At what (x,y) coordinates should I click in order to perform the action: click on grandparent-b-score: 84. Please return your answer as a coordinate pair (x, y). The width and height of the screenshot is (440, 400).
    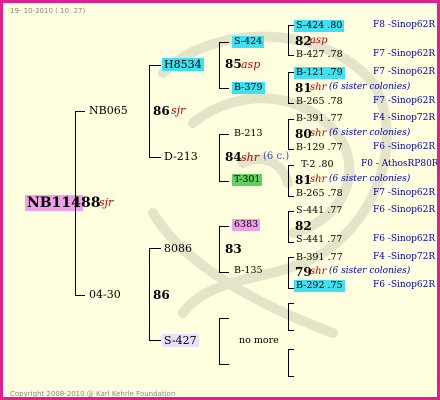
    Looking at the image, I should click on (233, 157).